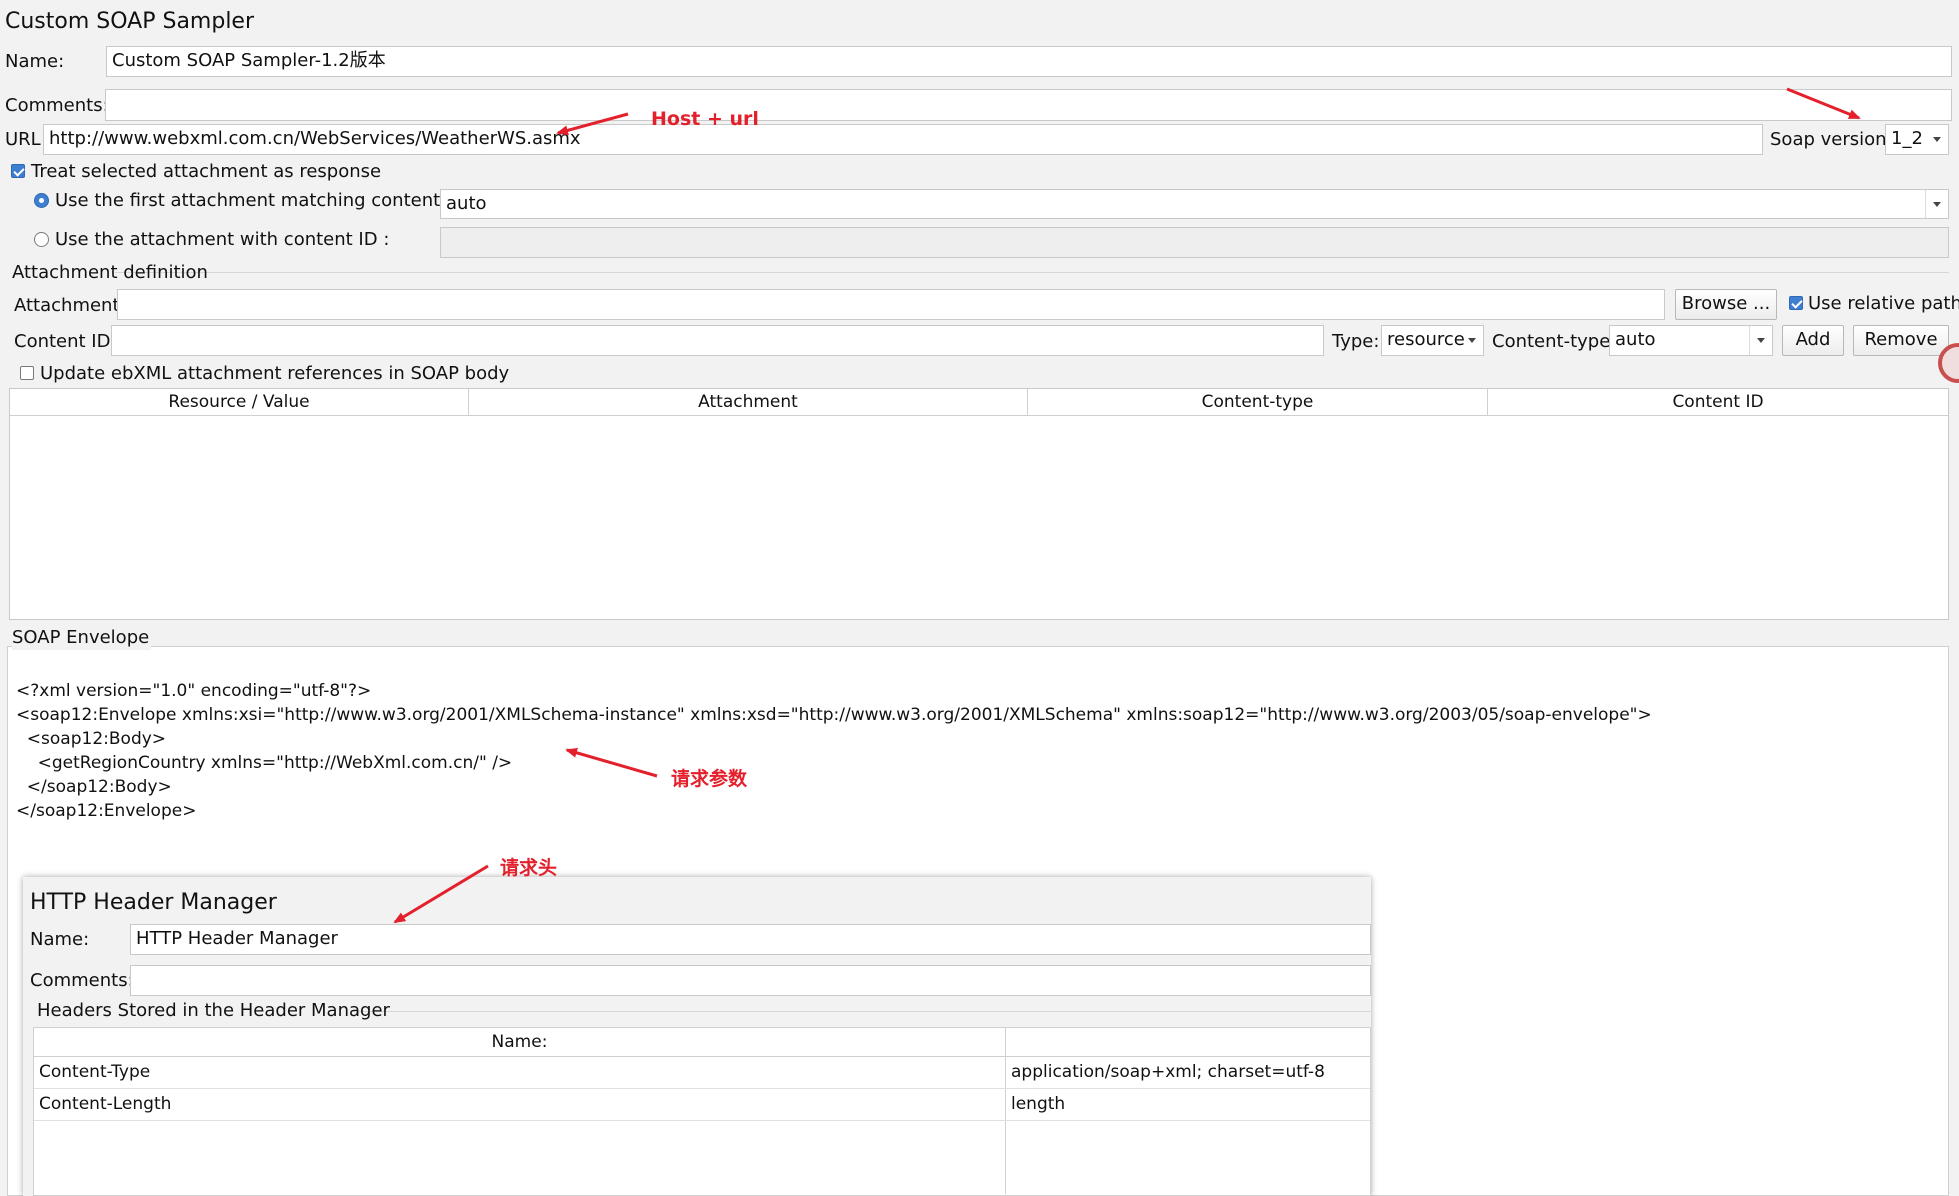 This screenshot has width=1959, height=1196. I want to click on annotation-host-url: Host + url, so click(705, 119).